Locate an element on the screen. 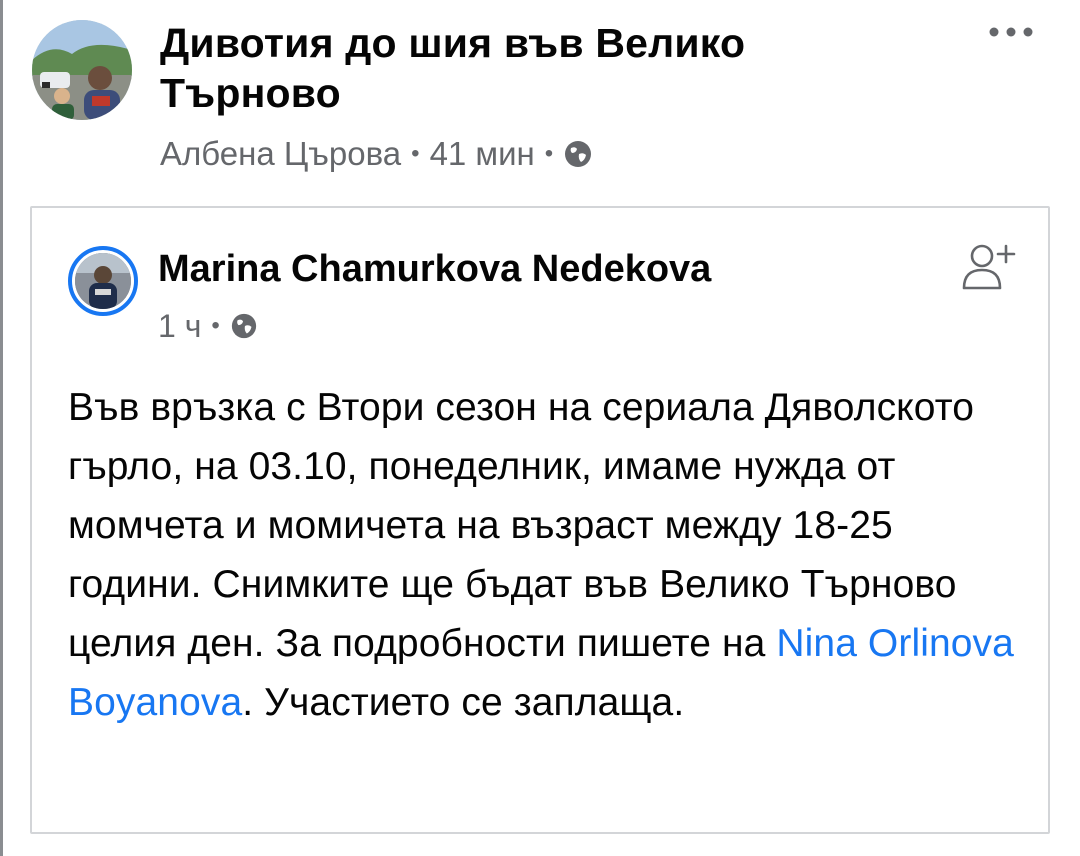 This screenshot has height=856, width=1080. group-avatar-image is located at coordinates (82, 70).